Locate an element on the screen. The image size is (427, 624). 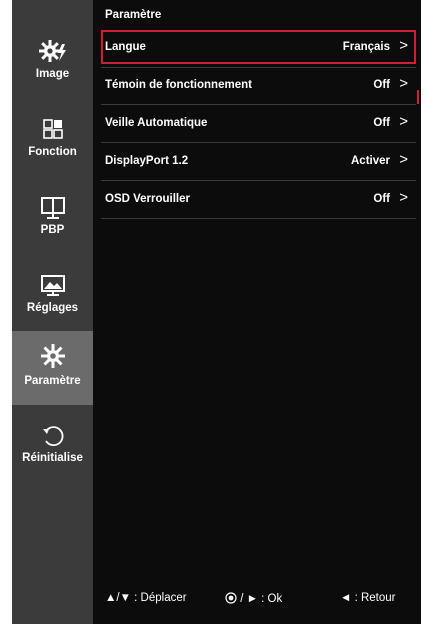
sidebar-item-label: Fonction is located at coordinates (52, 152).